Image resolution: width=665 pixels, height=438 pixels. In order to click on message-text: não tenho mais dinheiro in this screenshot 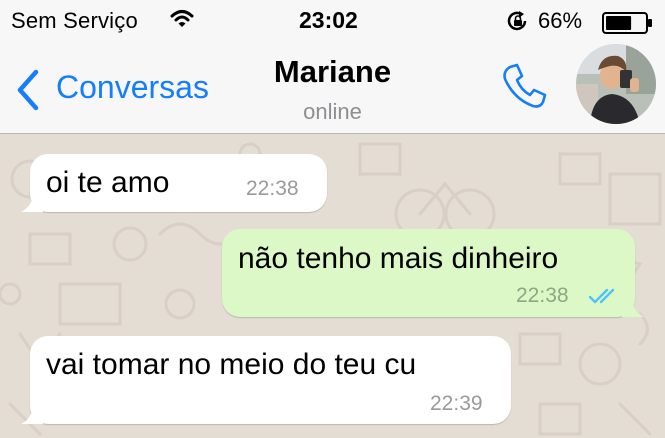, I will do `click(398, 258)`.